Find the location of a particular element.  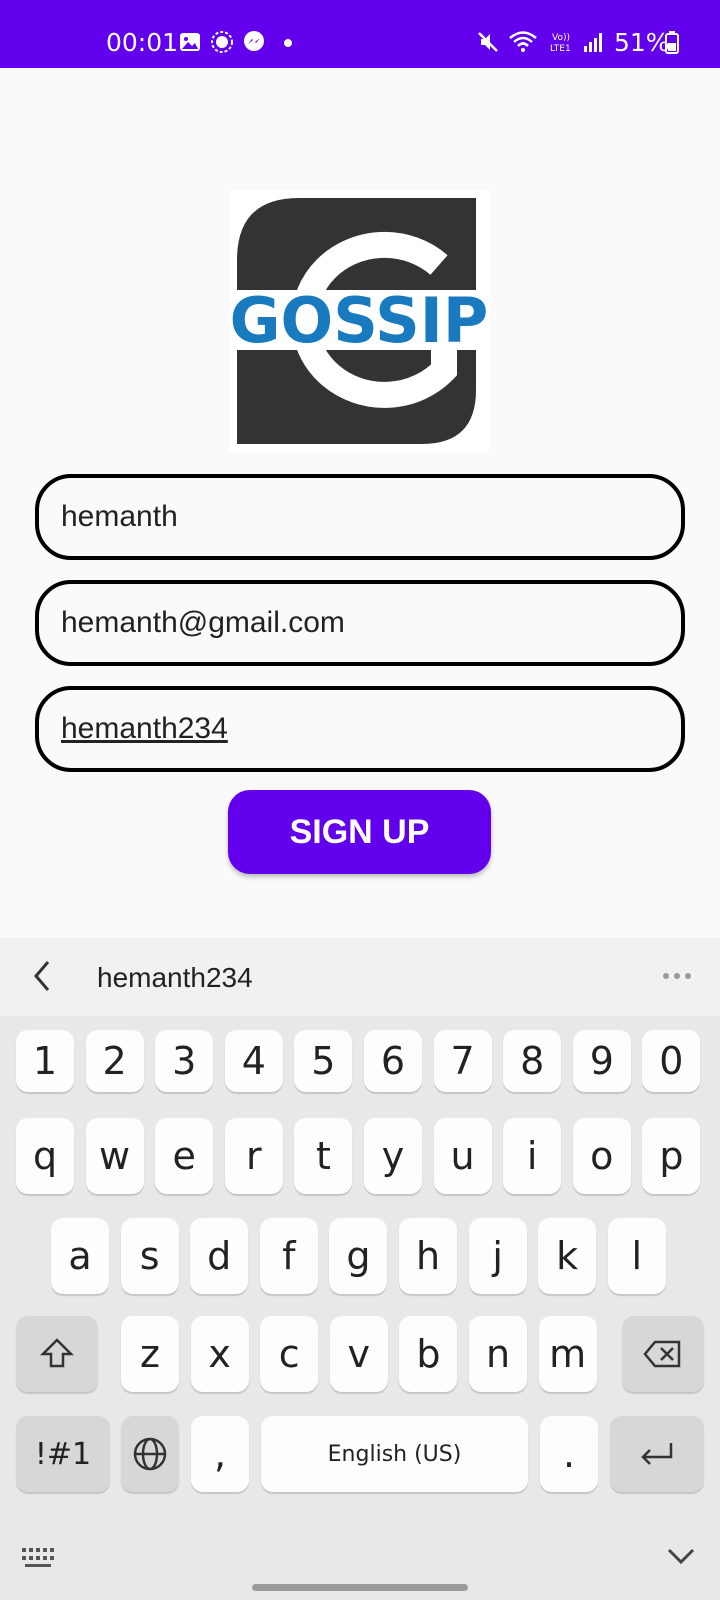

space-key: English (US) is located at coordinates (394, 1454).